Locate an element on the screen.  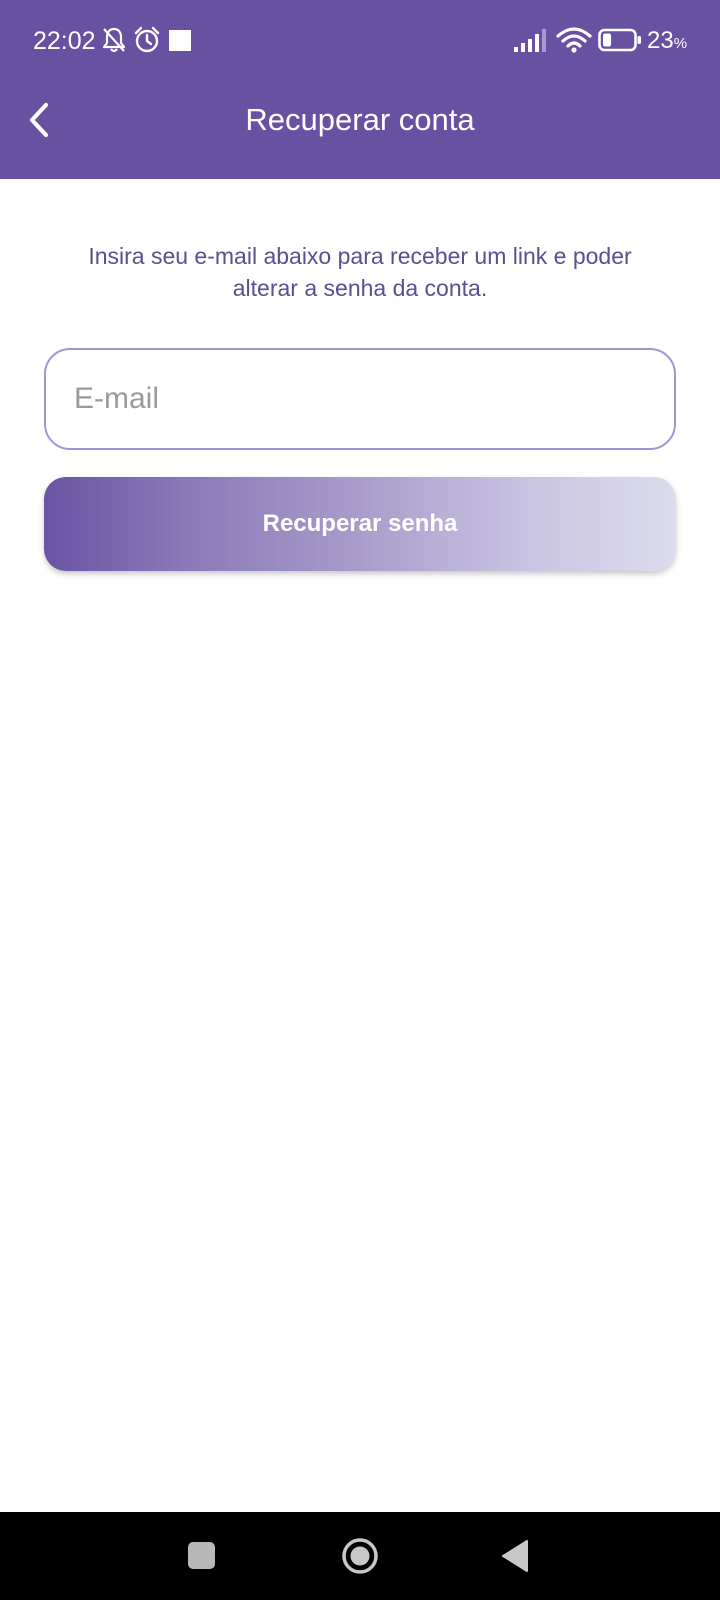
navigation-bar is located at coordinates (360, 1556).